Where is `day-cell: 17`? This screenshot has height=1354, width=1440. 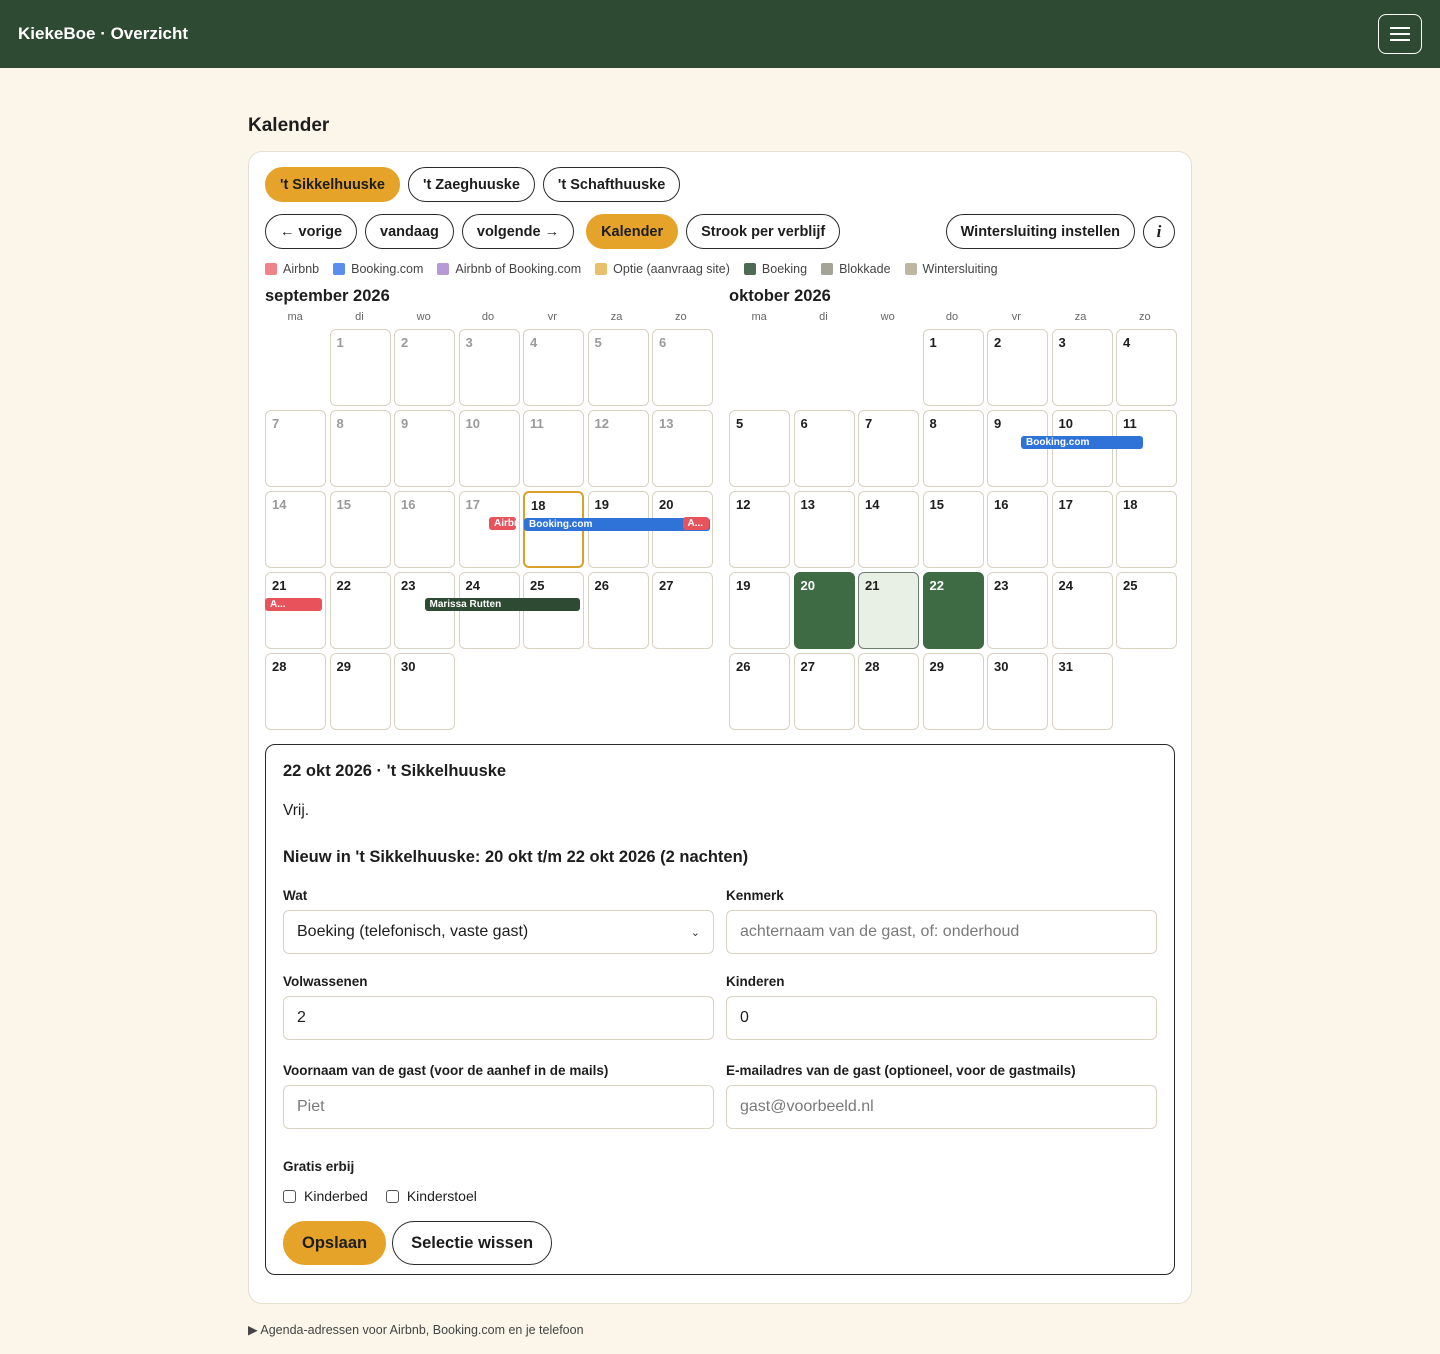 day-cell: 17 is located at coordinates (1082, 529).